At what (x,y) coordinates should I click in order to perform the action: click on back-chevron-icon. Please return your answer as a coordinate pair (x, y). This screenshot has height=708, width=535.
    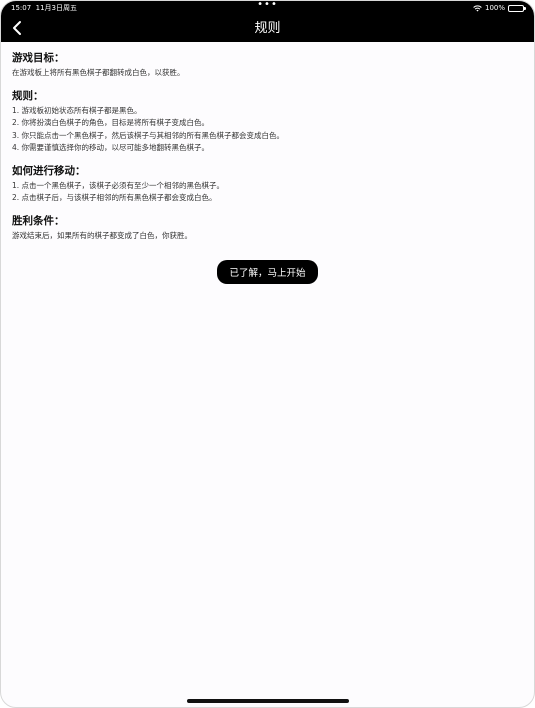
    Looking at the image, I should click on (18, 28).